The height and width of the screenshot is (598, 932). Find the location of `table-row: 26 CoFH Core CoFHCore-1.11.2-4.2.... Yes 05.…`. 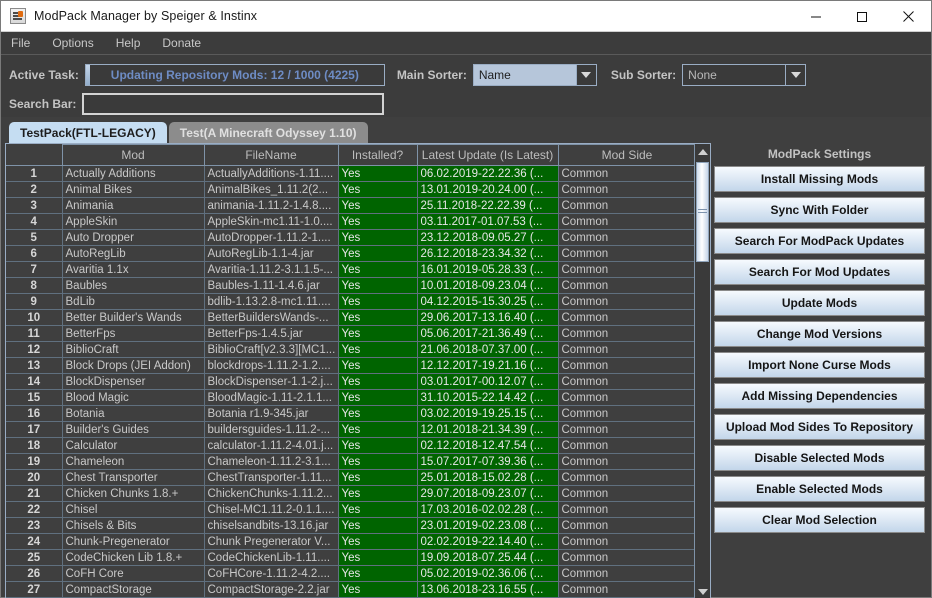

table-row: 26 CoFH Core CoFHCore-1.11.2-4.2.... Yes 05.… is located at coordinates (350, 573).